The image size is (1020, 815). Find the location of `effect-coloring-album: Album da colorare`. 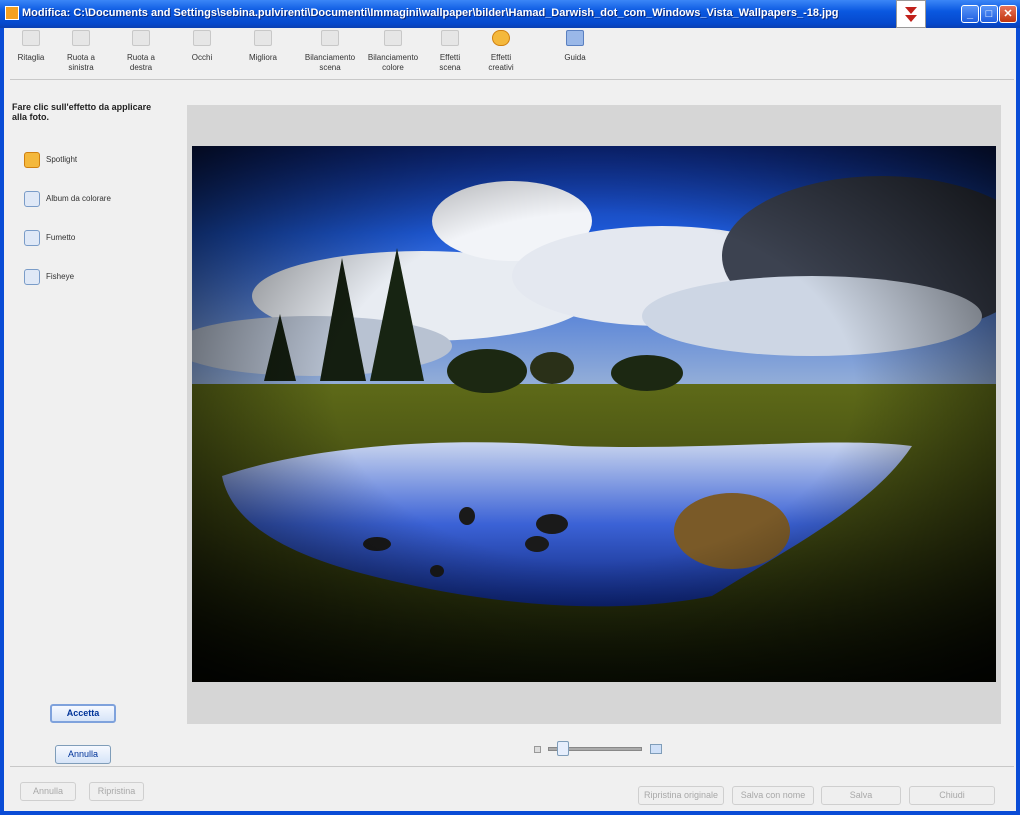

effect-coloring-album: Album da colorare is located at coordinates (94, 200).